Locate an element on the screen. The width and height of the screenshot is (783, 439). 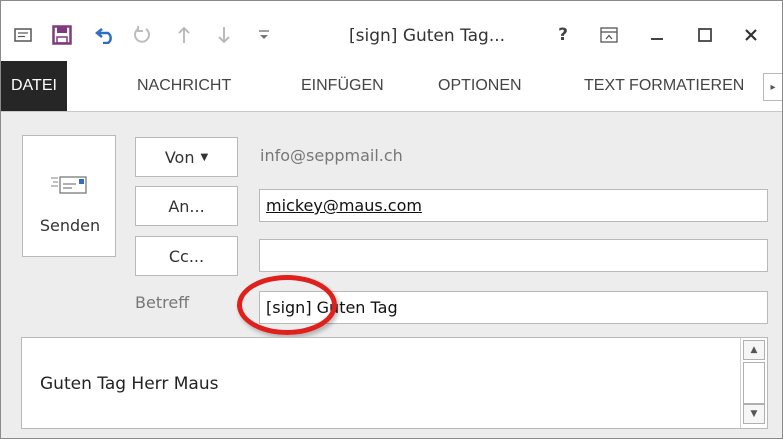
tab-nachricht: NACHRICHT is located at coordinates (184, 86).